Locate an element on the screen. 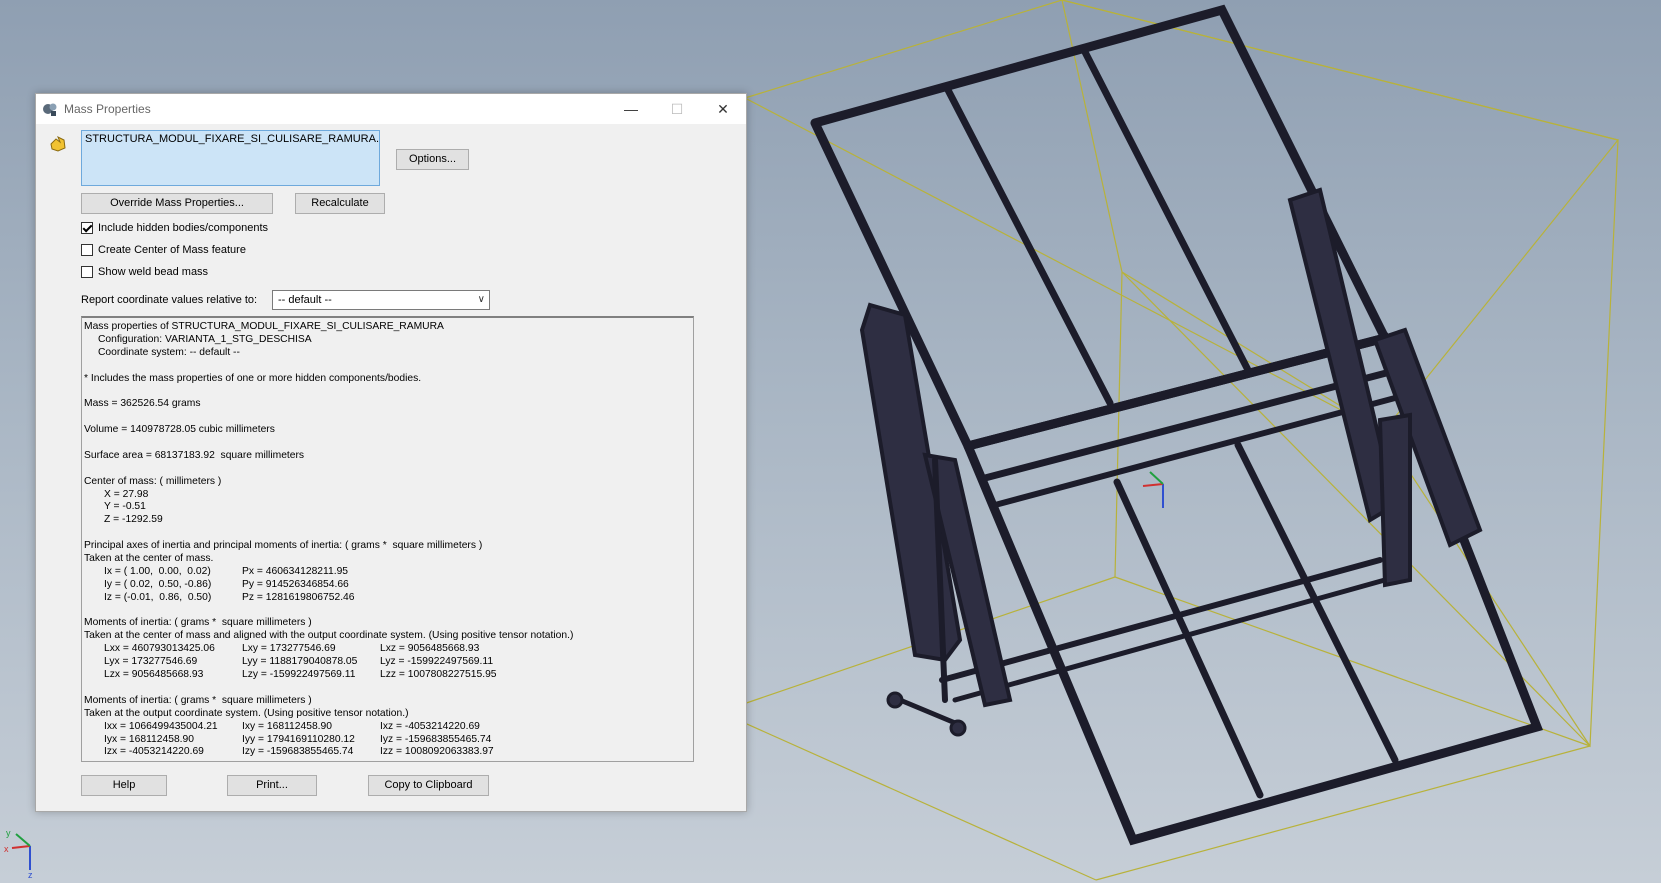 This screenshot has height=883, width=1661. recalculate-button: Recalculate is located at coordinates (340, 203).